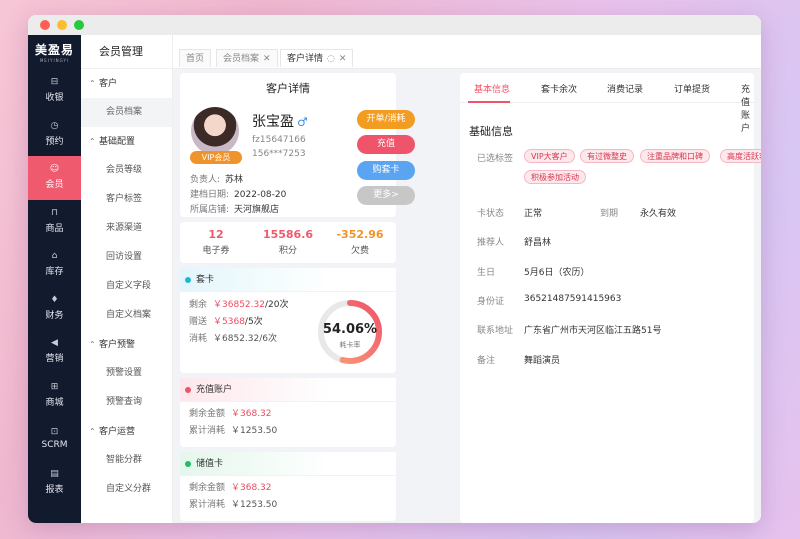  I want to click on submenu-item: 会员等级, so click(126, 170).